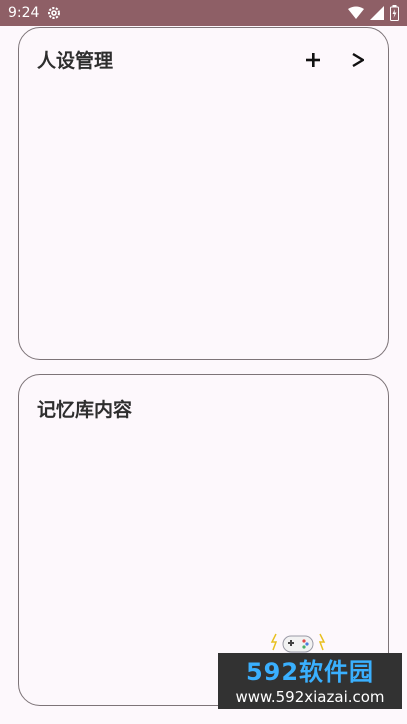  What do you see at coordinates (75, 61) in the screenshot?
I see `persona-management-title: 人设管理` at bounding box center [75, 61].